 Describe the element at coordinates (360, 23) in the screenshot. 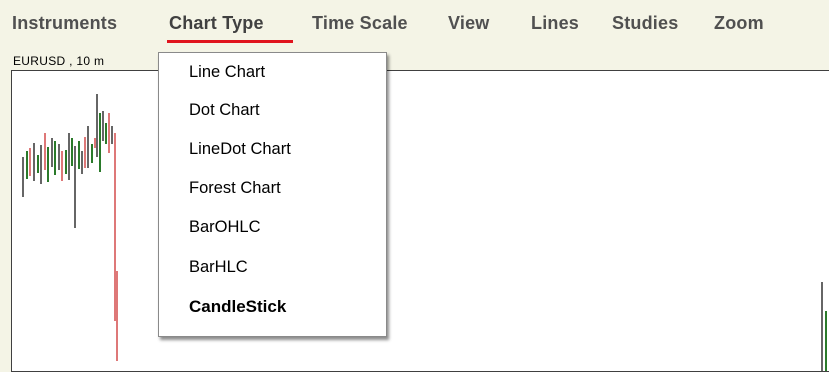

I see `menu-time-scale: Time Scale` at that location.